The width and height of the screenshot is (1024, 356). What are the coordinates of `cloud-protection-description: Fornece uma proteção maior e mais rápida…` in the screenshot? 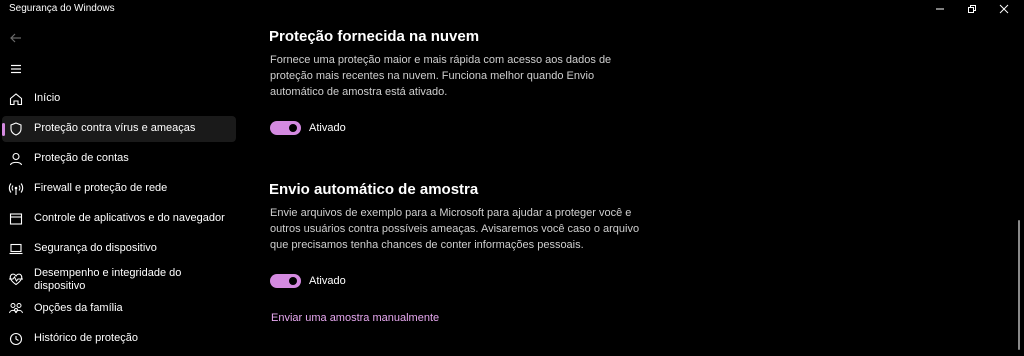 It's located at (460, 76).